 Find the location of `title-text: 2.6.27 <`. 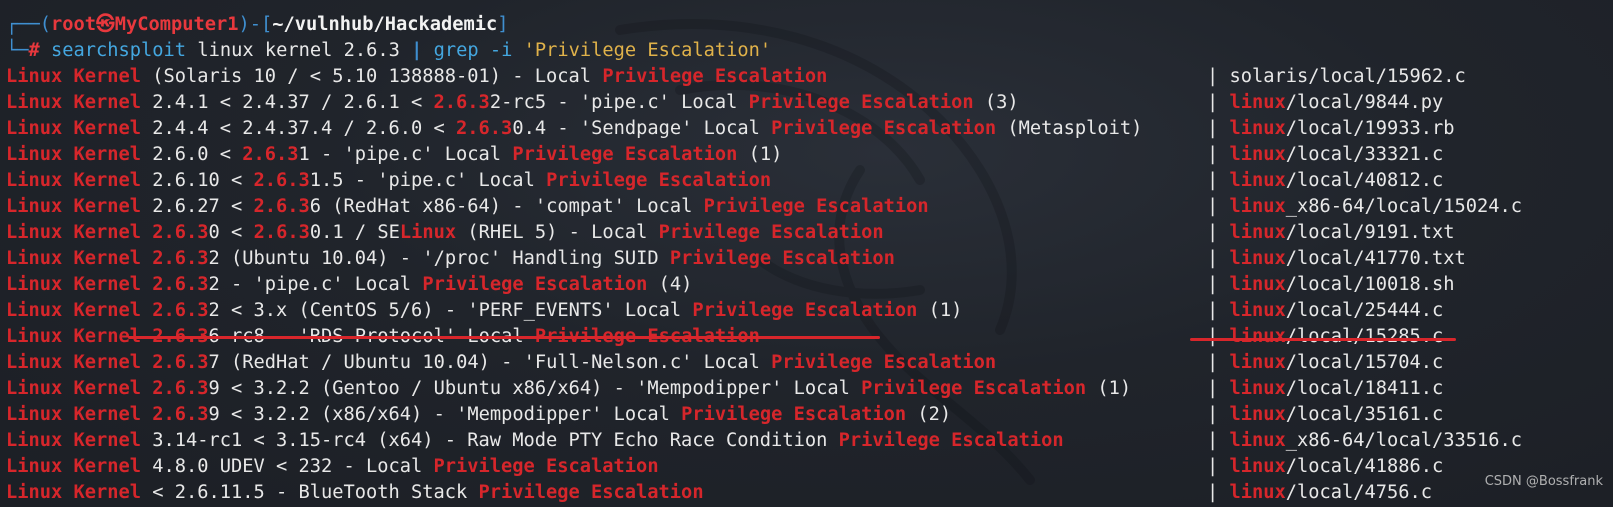

title-text: 2.6.27 < is located at coordinates (197, 206).